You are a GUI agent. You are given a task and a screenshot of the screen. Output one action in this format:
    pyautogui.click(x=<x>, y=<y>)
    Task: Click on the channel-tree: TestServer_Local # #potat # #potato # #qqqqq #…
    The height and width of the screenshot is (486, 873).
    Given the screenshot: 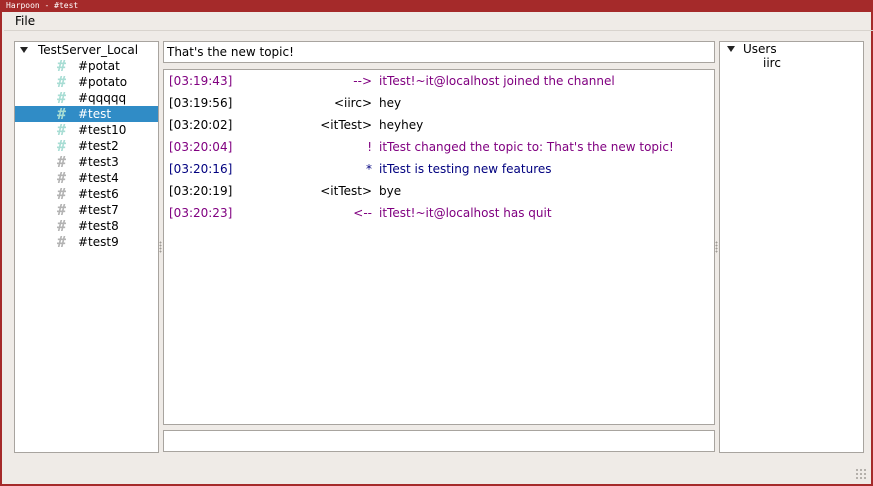 What is the action you would take?
    pyautogui.click(x=86, y=247)
    